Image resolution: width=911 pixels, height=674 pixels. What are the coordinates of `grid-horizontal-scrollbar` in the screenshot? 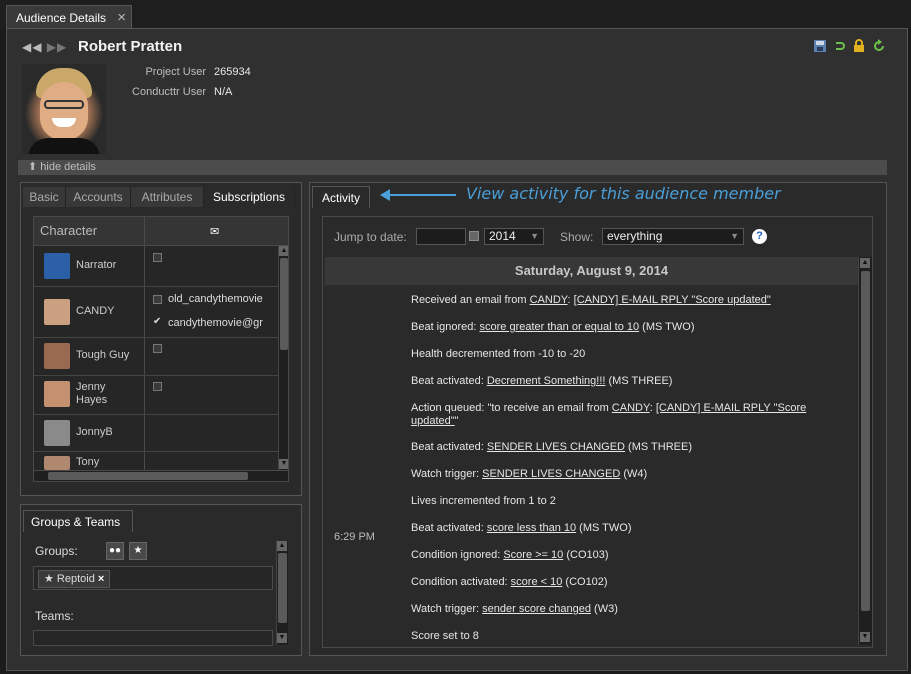 It's located at (161, 476).